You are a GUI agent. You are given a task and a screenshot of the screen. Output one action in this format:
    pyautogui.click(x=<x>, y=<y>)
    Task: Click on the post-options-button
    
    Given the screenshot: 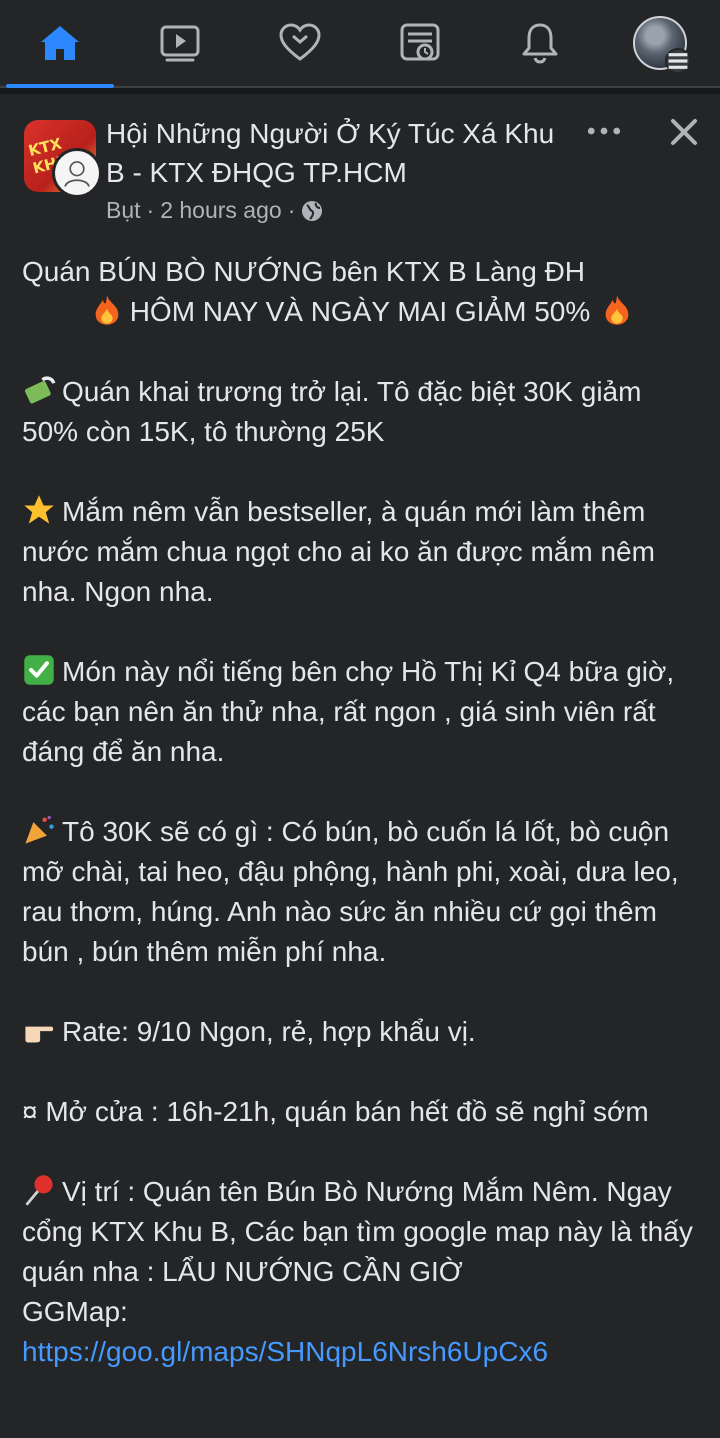 What is the action you would take?
    pyautogui.click(x=604, y=131)
    